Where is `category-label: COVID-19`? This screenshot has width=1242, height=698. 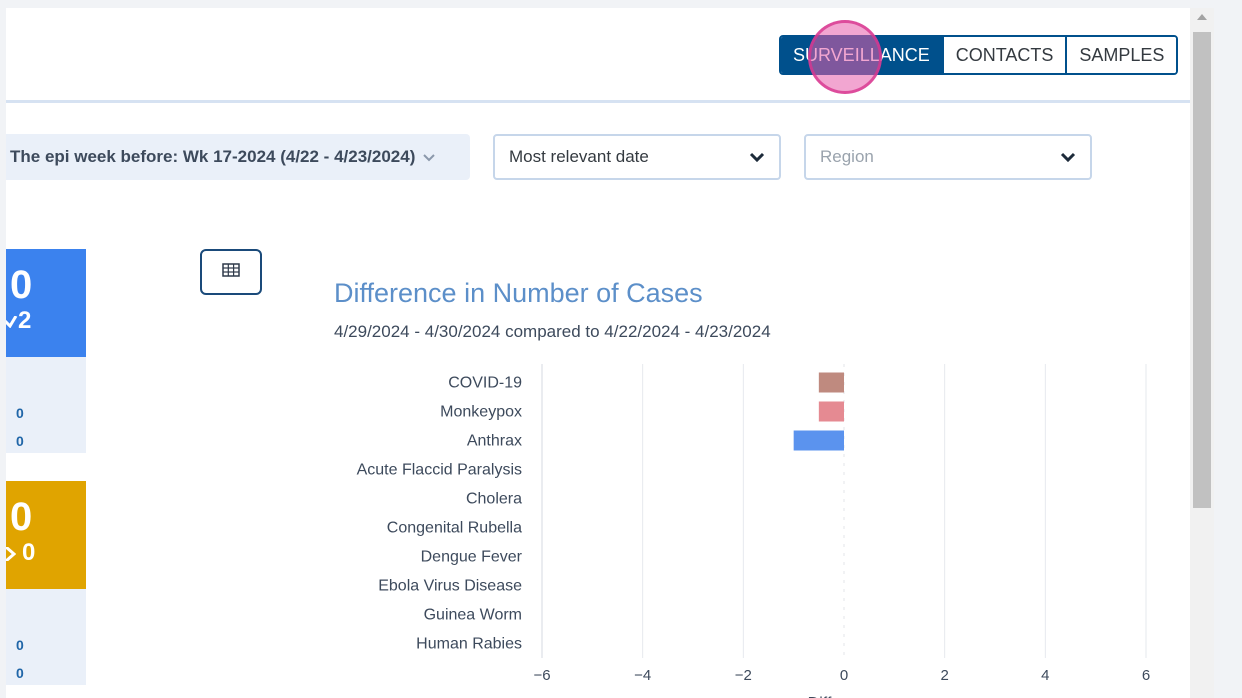 category-label: COVID-19 is located at coordinates (485, 383).